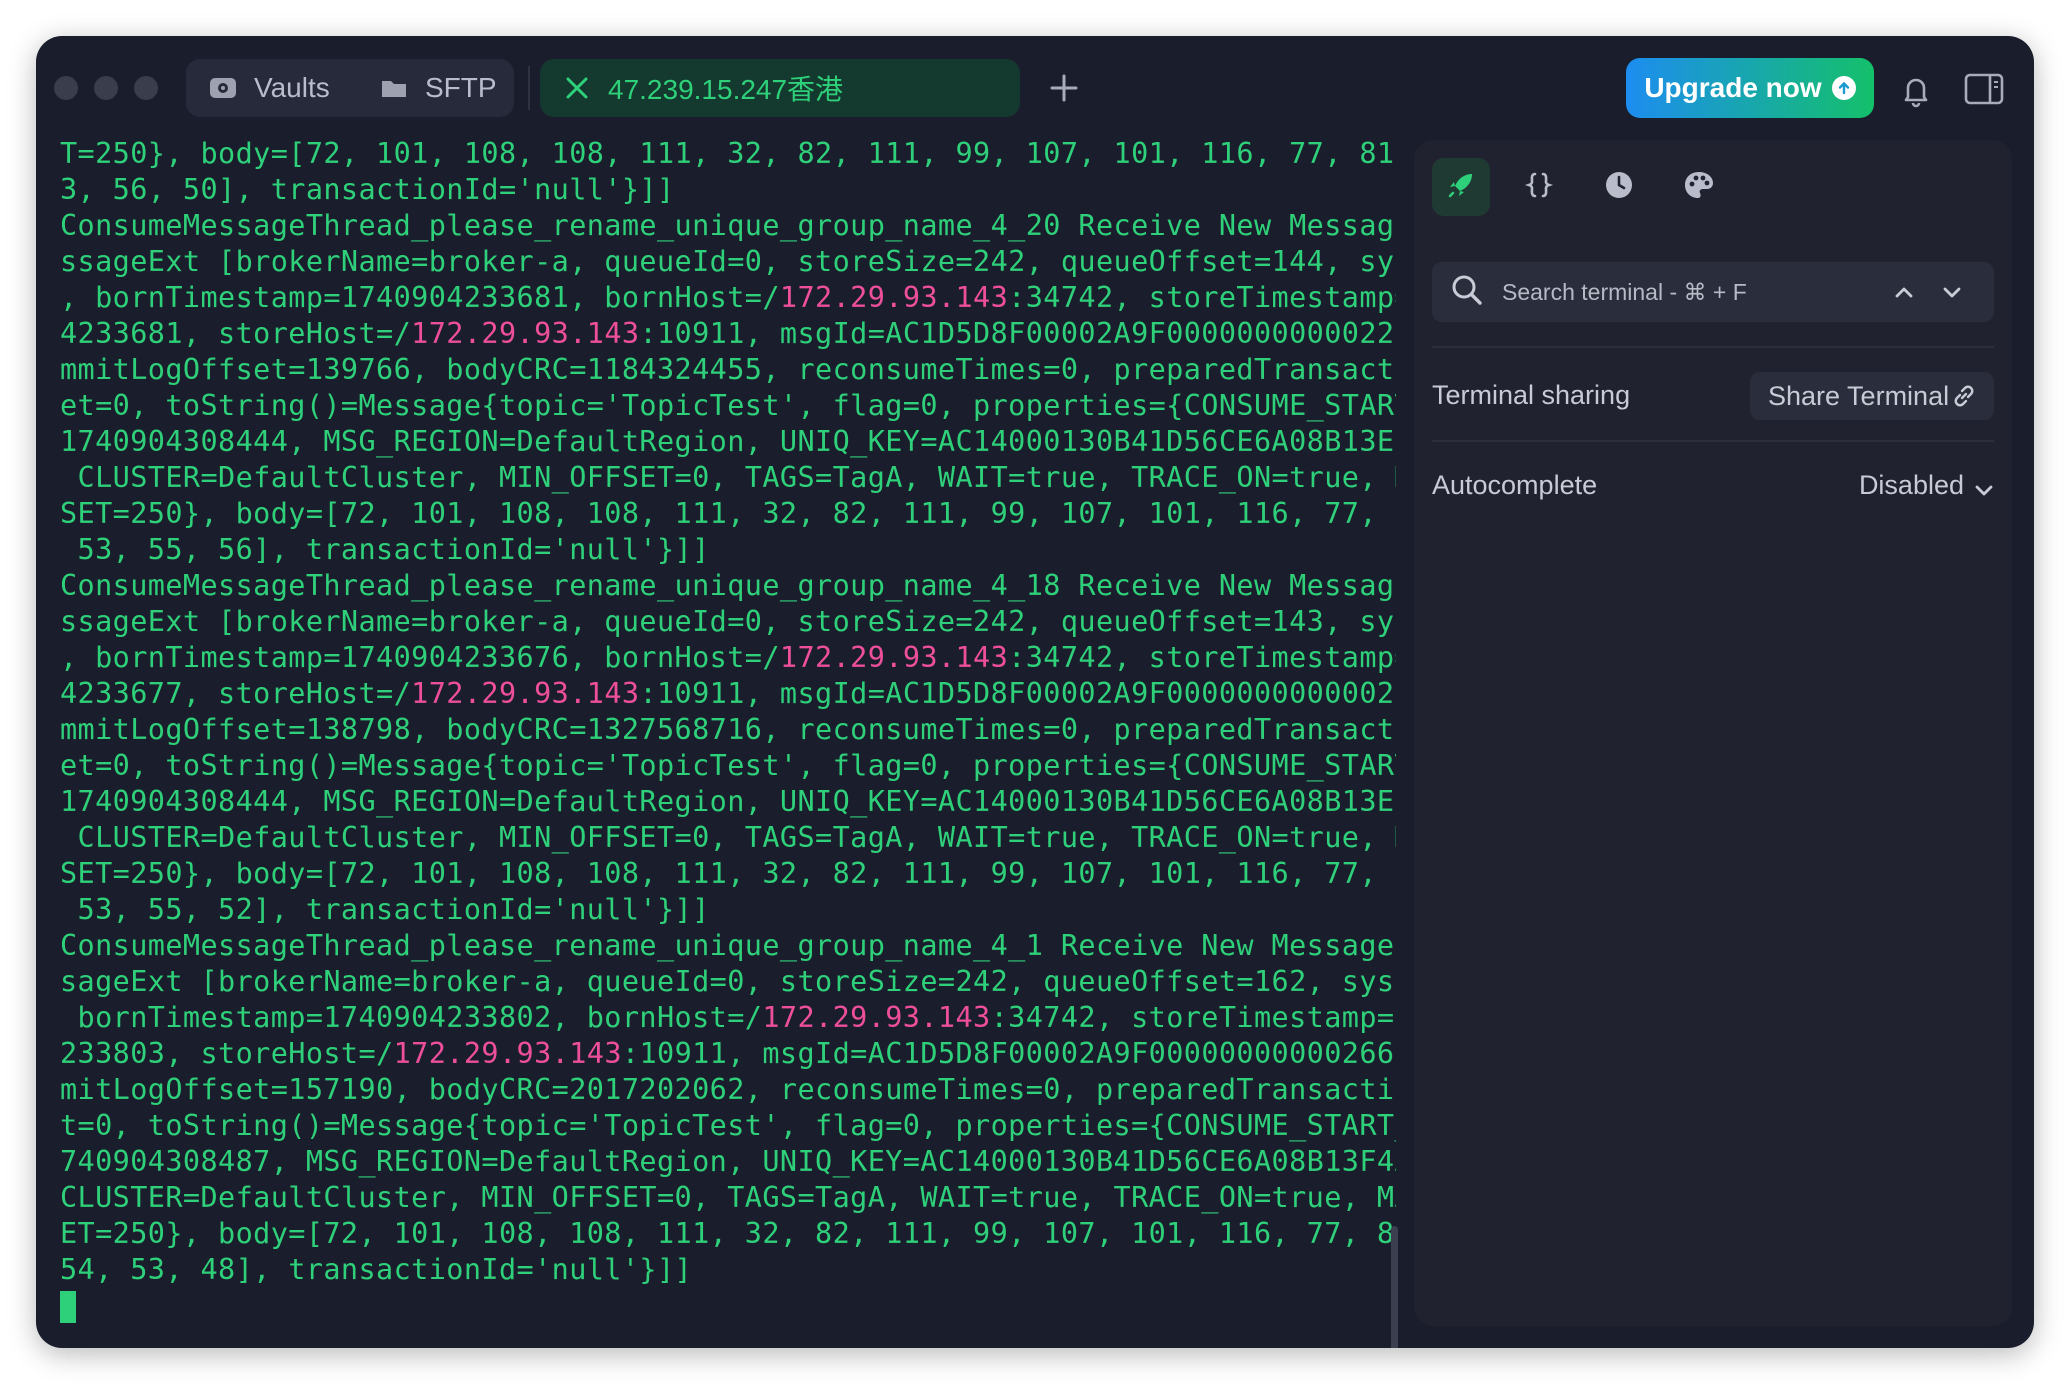  I want to click on share-terminal-label: Share Terminal, so click(1859, 395).